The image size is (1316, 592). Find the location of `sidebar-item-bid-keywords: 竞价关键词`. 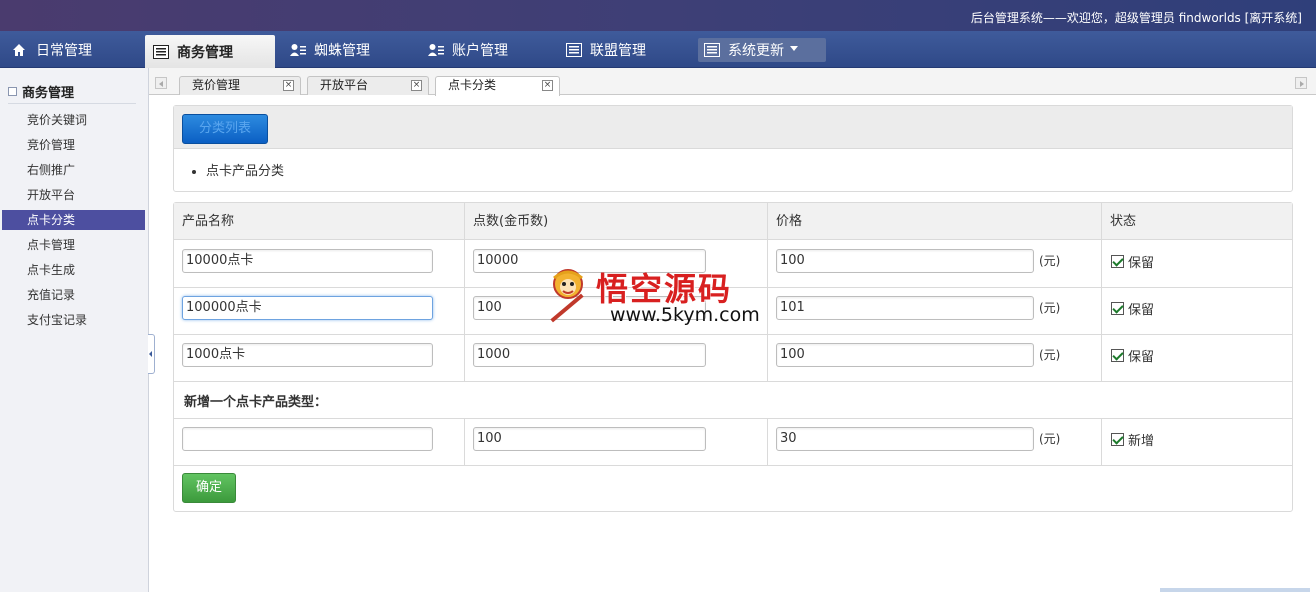

sidebar-item-bid-keywords: 竞价关键词 is located at coordinates (73, 120).